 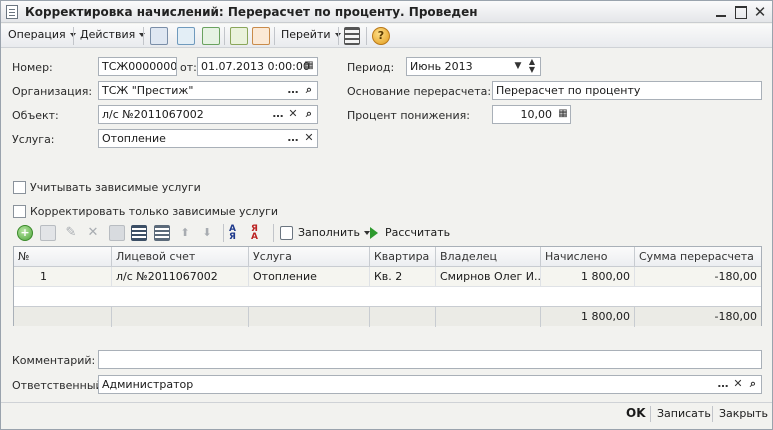 What do you see at coordinates (374, 233) in the screenshot?
I see `play-icon` at bounding box center [374, 233].